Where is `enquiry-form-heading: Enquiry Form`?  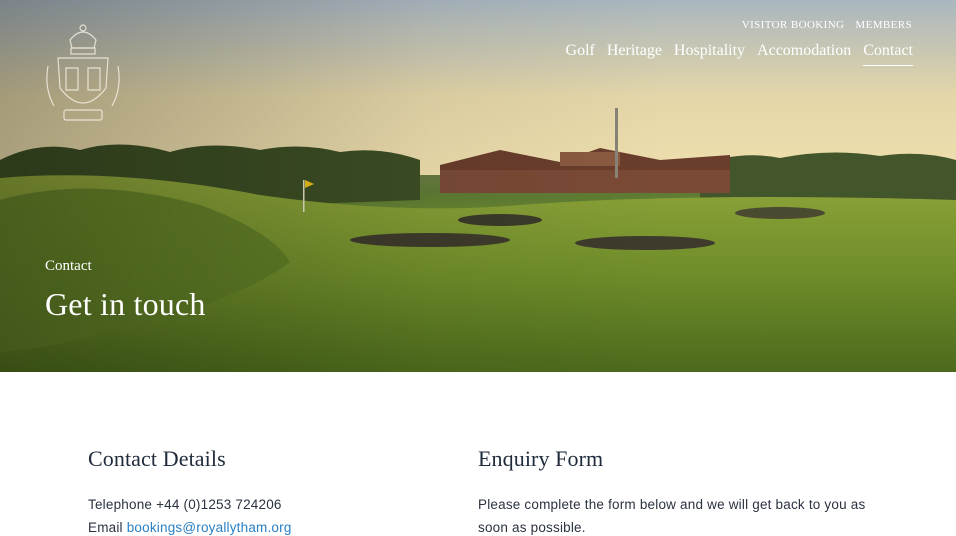
enquiry-form-heading: Enquiry Form is located at coordinates (541, 458).